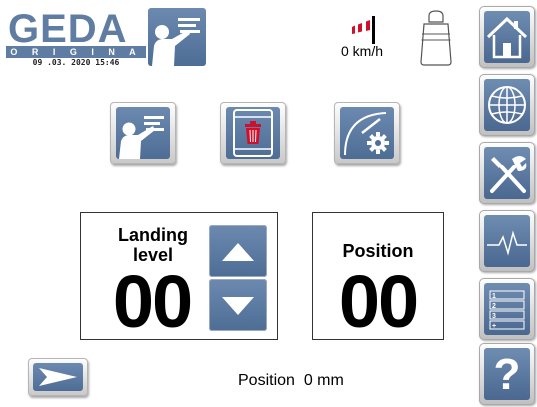 Image resolution: width=537 pixels, height=407 pixels. What do you see at coordinates (68, 27) in the screenshot?
I see `svg-text: GEDA` at bounding box center [68, 27].